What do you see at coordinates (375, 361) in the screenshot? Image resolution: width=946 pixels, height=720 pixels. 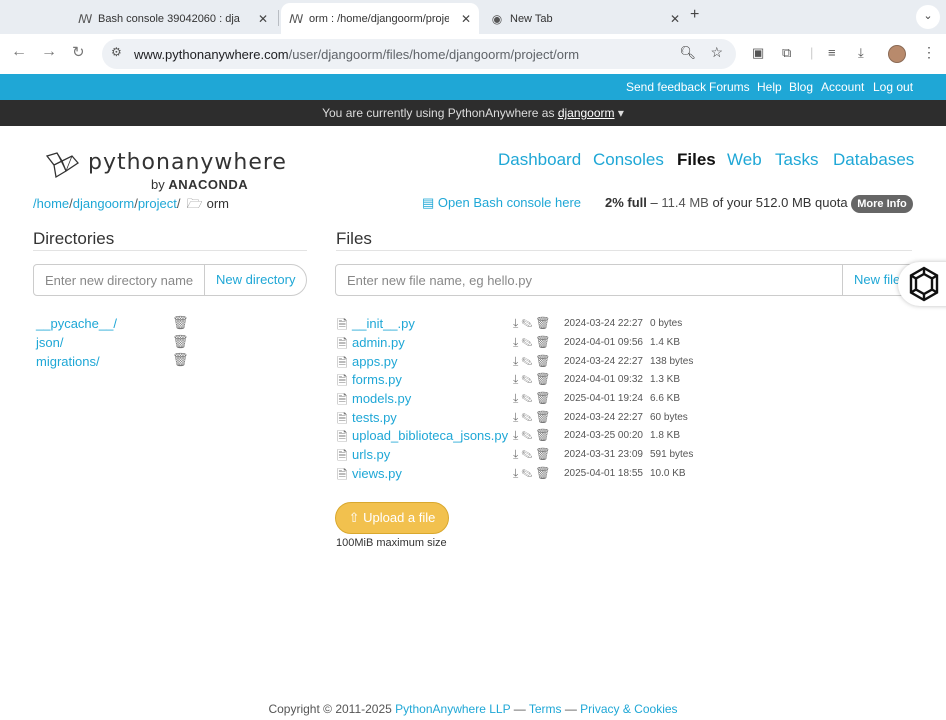 I see `file-link: apps.py` at bounding box center [375, 361].